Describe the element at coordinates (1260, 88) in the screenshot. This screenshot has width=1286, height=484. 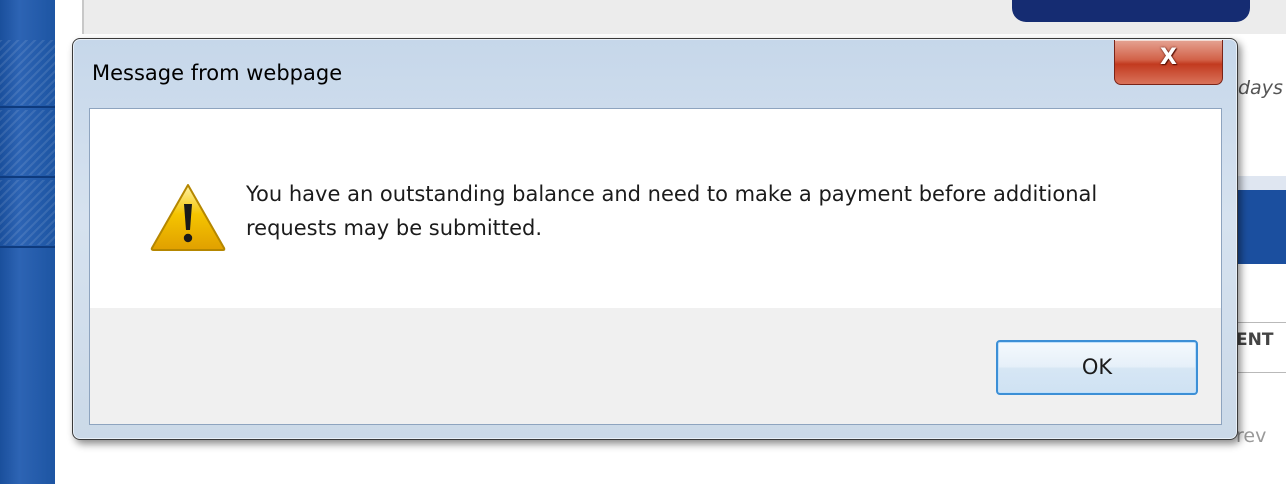
I see `page-partial-text: days` at that location.